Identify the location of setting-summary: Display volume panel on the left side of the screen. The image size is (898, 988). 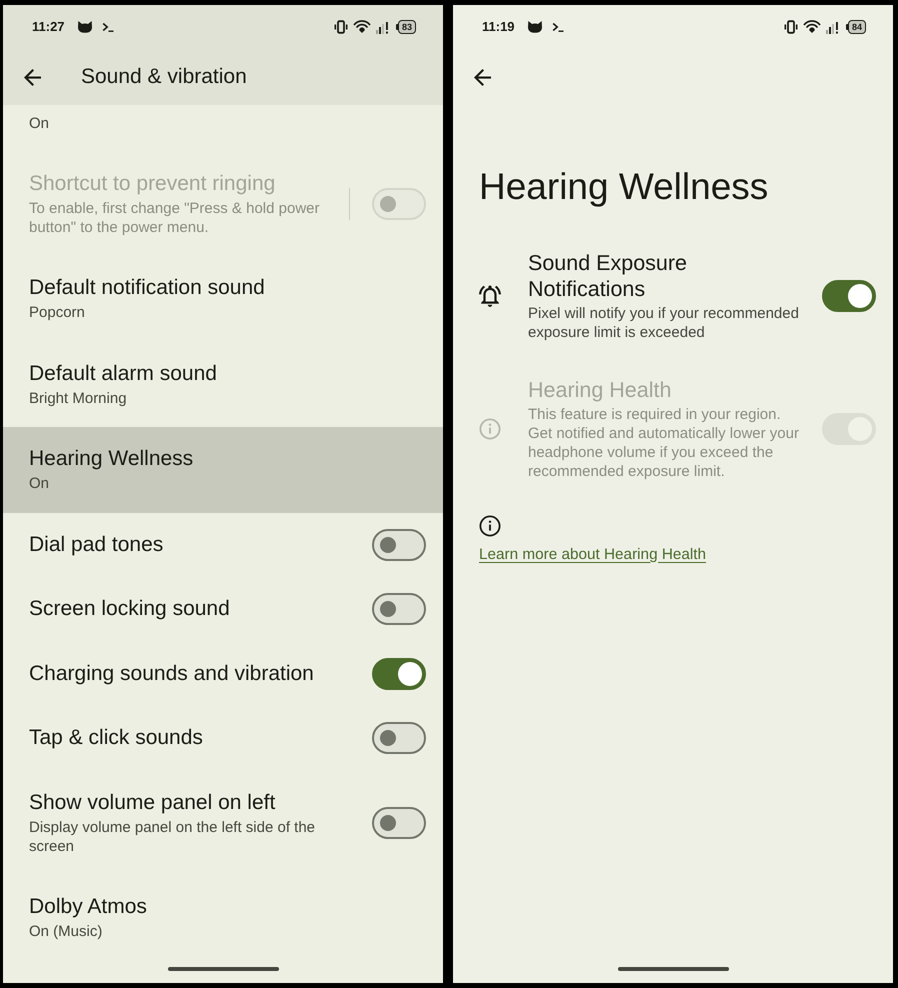
(172, 837).